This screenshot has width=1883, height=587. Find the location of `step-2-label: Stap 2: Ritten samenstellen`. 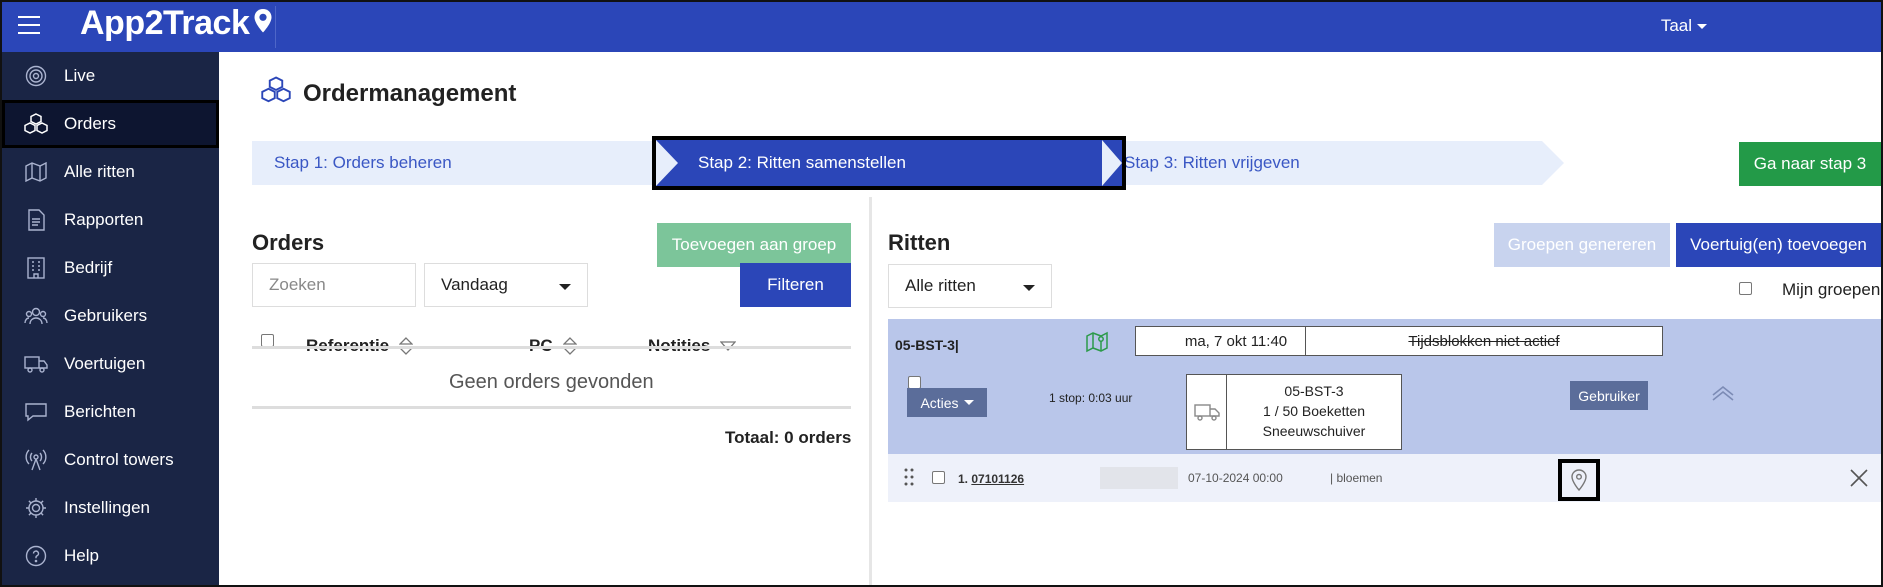

step-2-label: Stap 2: Ritten samenstellen is located at coordinates (802, 162).